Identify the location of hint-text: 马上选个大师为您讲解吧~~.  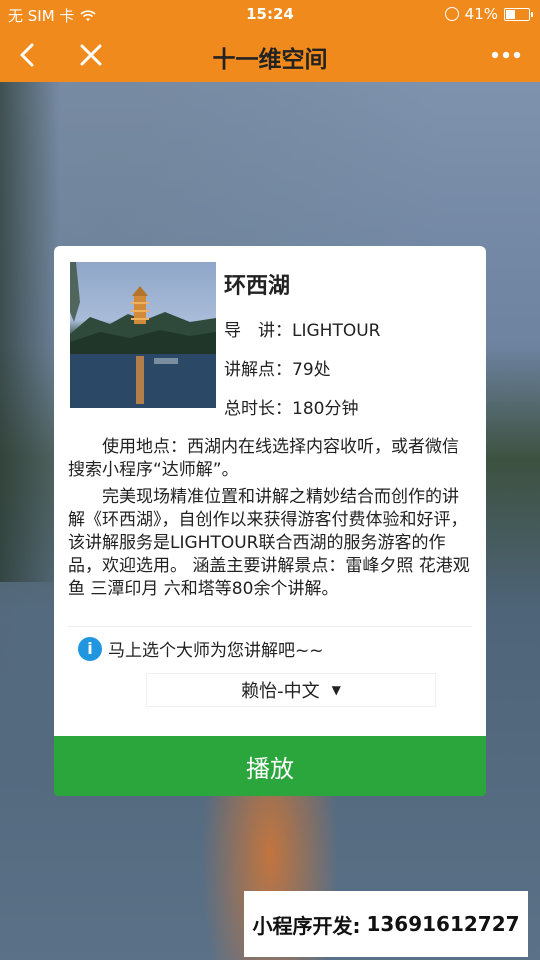
(216, 651).